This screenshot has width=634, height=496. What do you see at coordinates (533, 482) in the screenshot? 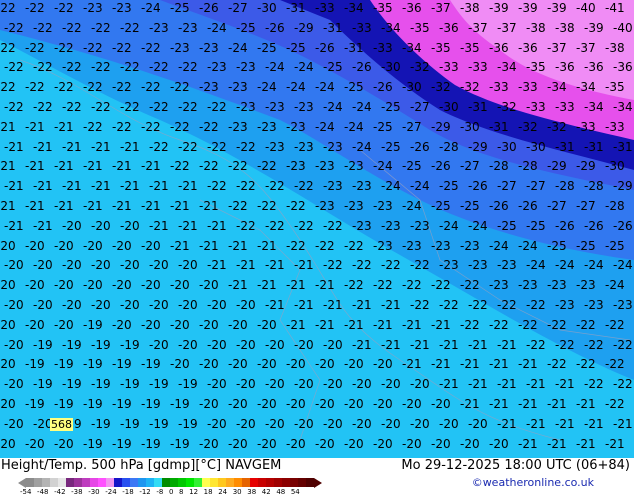
I see `credit-link: ©weatheronline.co.uk` at bounding box center [533, 482].